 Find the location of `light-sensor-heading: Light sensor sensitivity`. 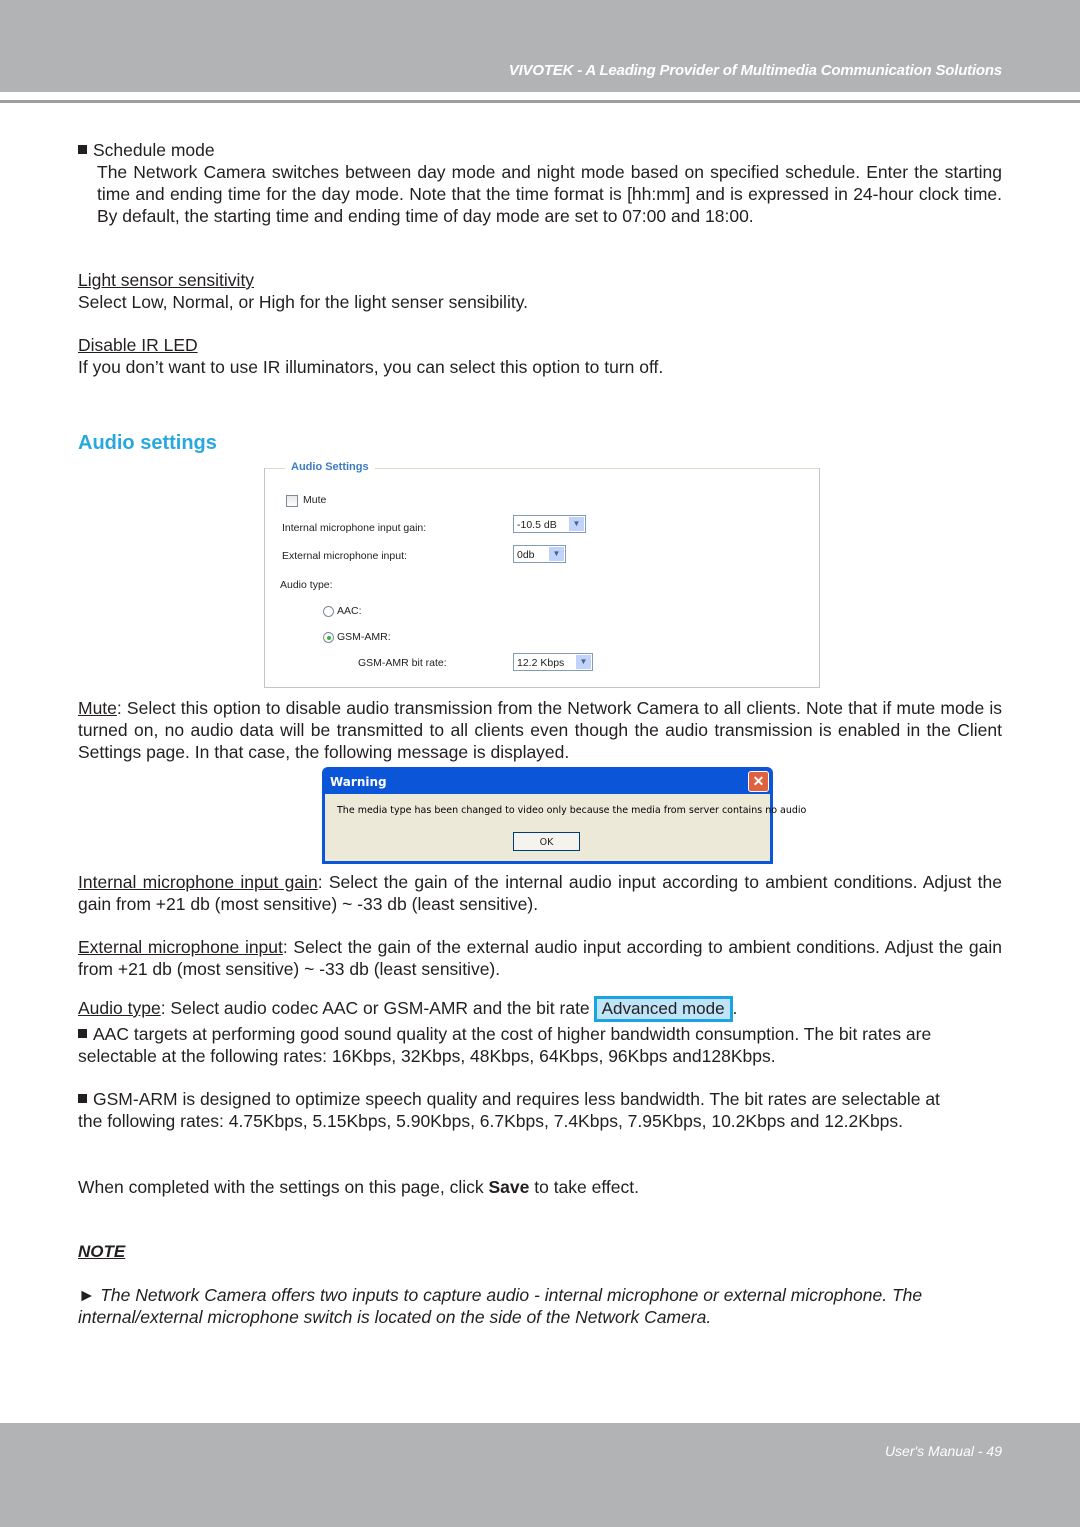

light-sensor-heading: Light sensor sensitivity is located at coordinates (166, 280).